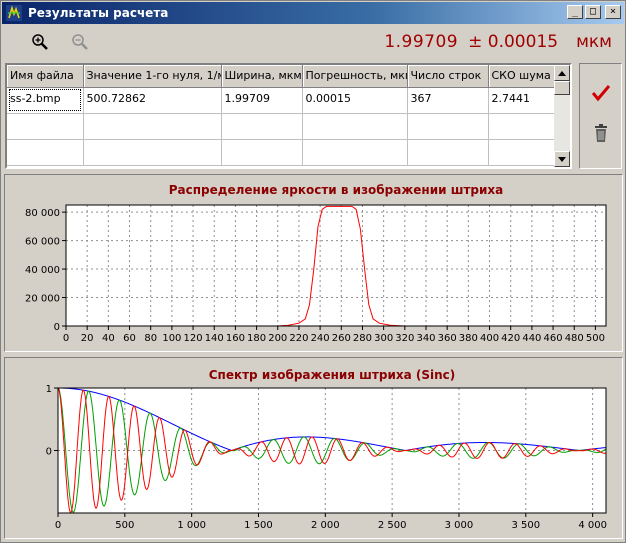 The image size is (626, 543). Describe the element at coordinates (152, 100) in the screenshot. I see `table-cell: 500.72862` at that location.